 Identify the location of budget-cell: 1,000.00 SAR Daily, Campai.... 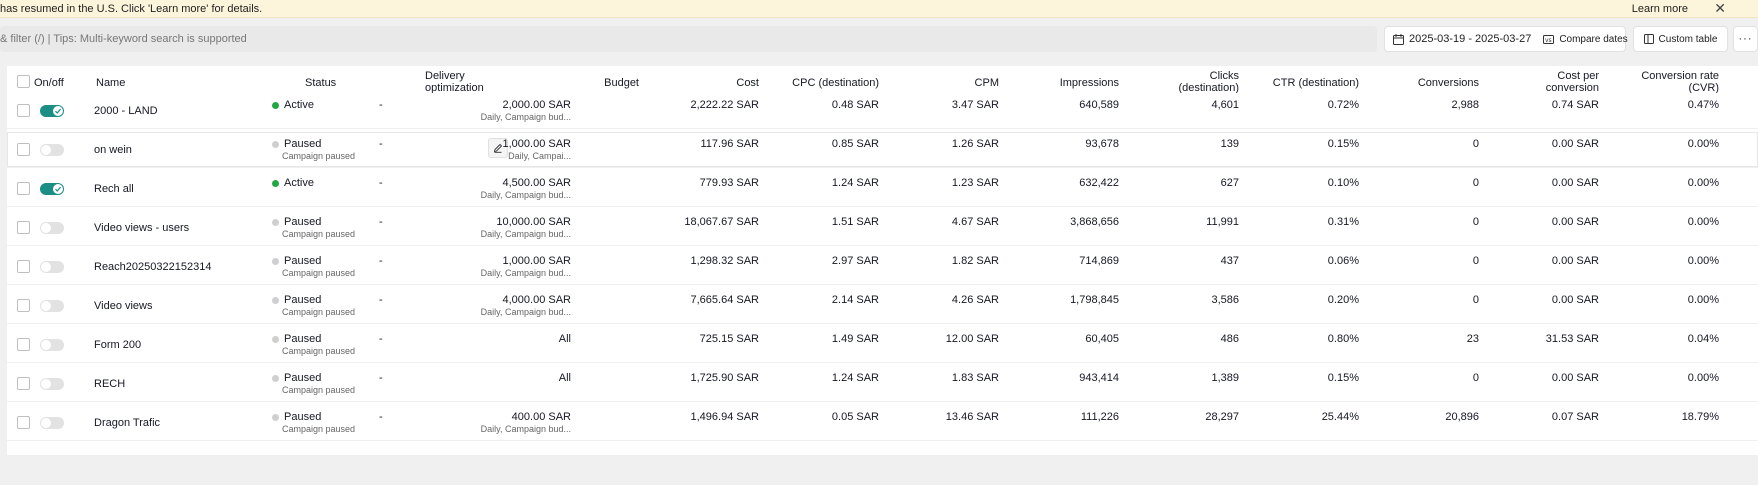
(537, 149).